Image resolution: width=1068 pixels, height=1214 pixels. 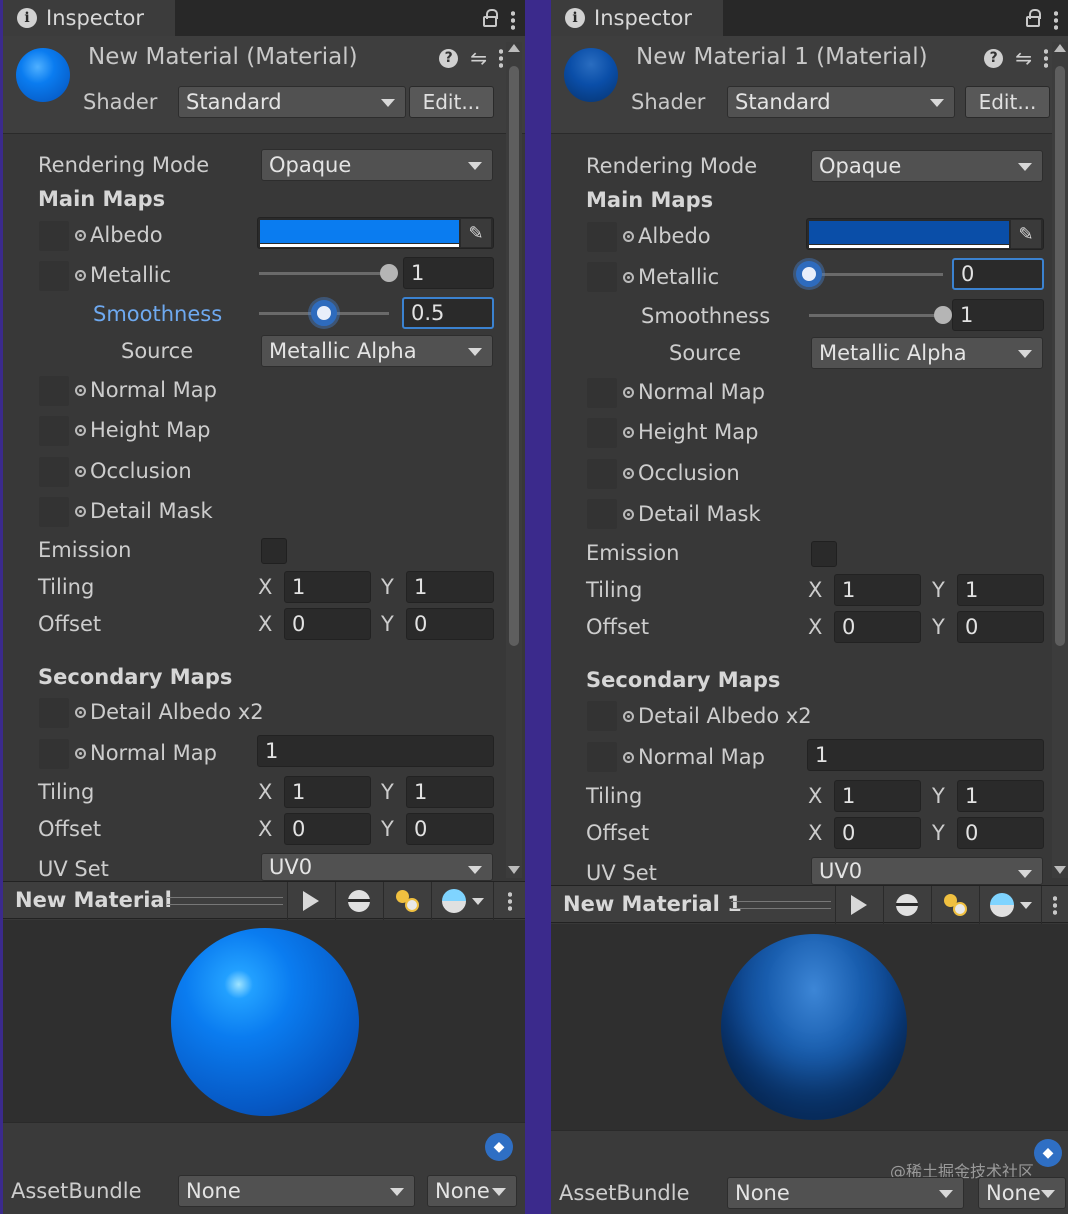 What do you see at coordinates (925, 234) in the screenshot?
I see `albedo-color-field: ✎` at bounding box center [925, 234].